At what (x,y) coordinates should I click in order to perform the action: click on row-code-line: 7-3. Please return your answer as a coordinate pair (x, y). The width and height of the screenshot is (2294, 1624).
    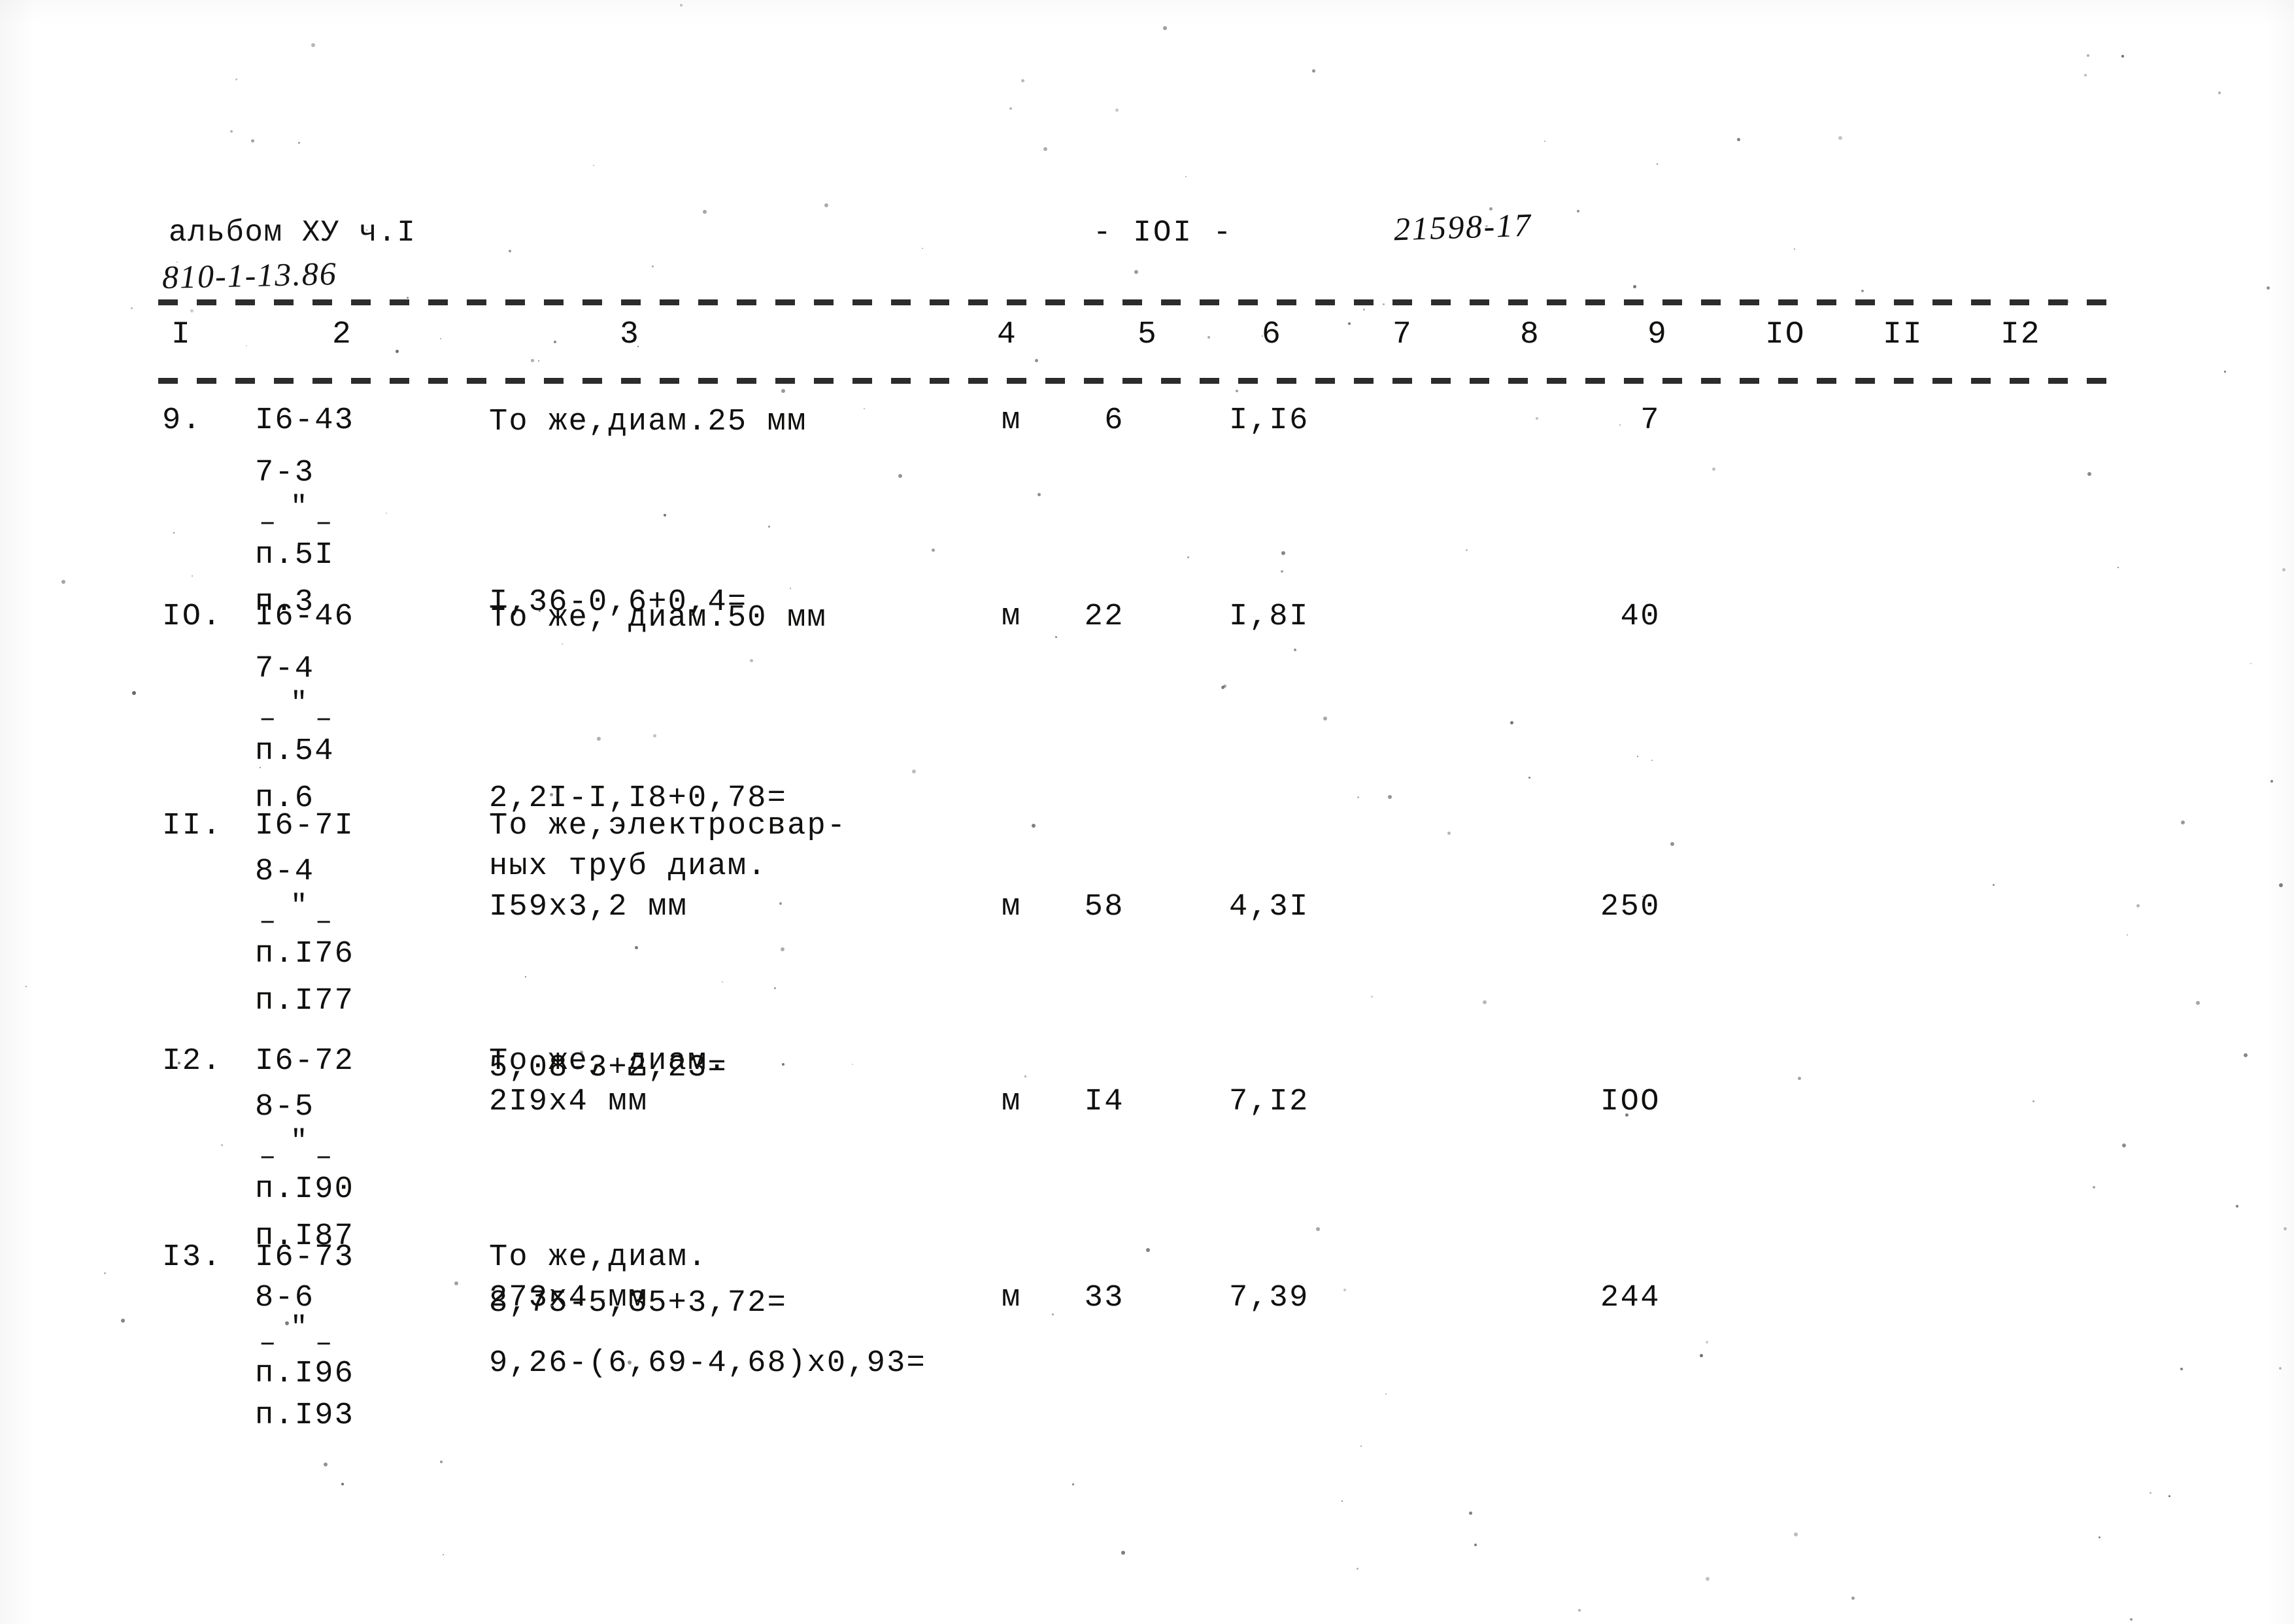
    Looking at the image, I should click on (285, 473).